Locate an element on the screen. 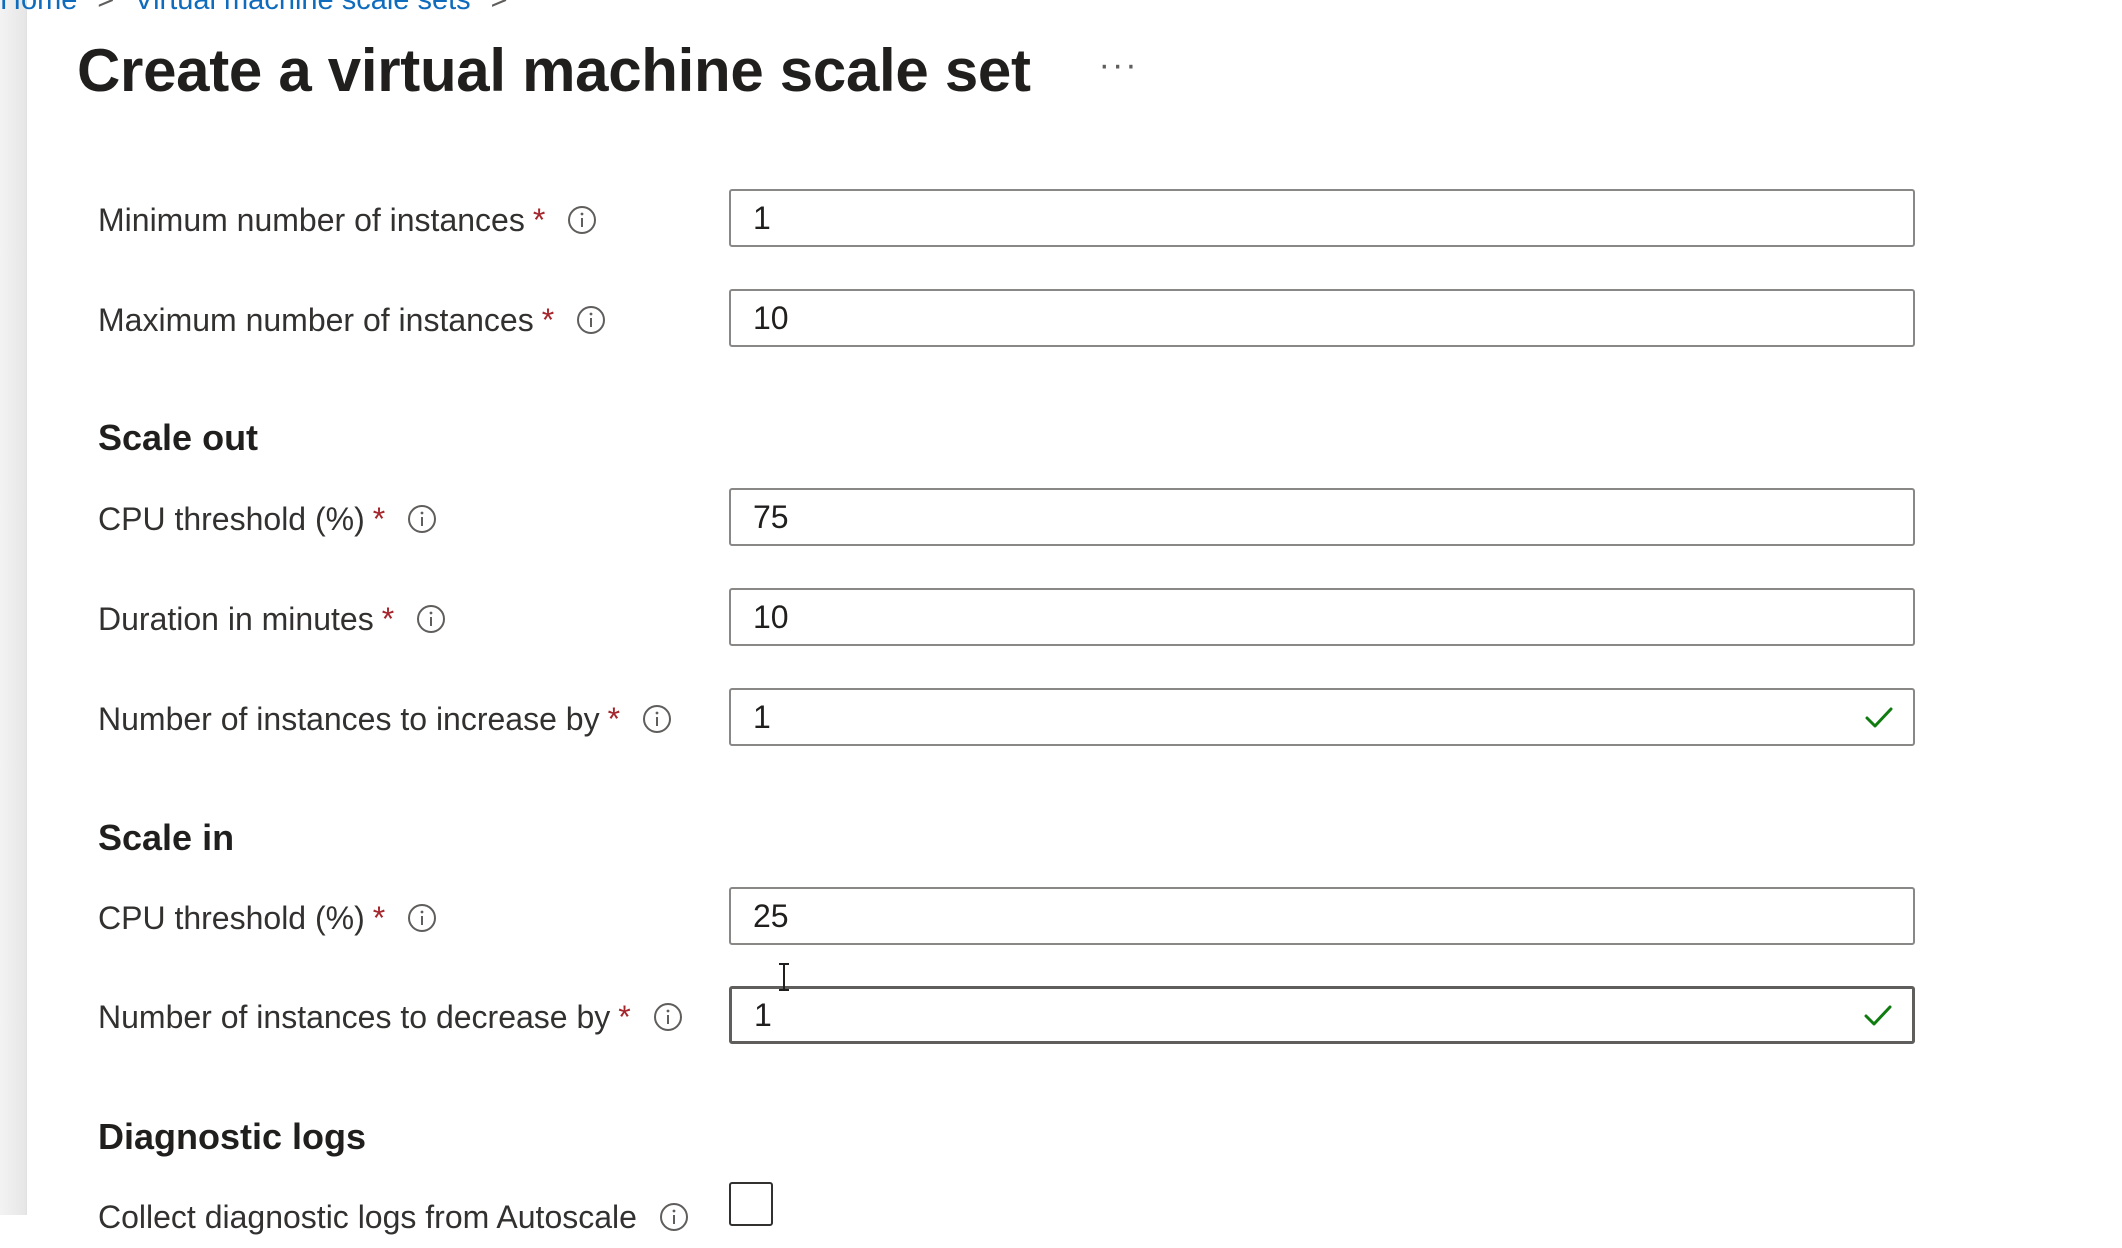 This screenshot has width=2122, height=1248. scale-in-cpu-input is located at coordinates (1292, 916).